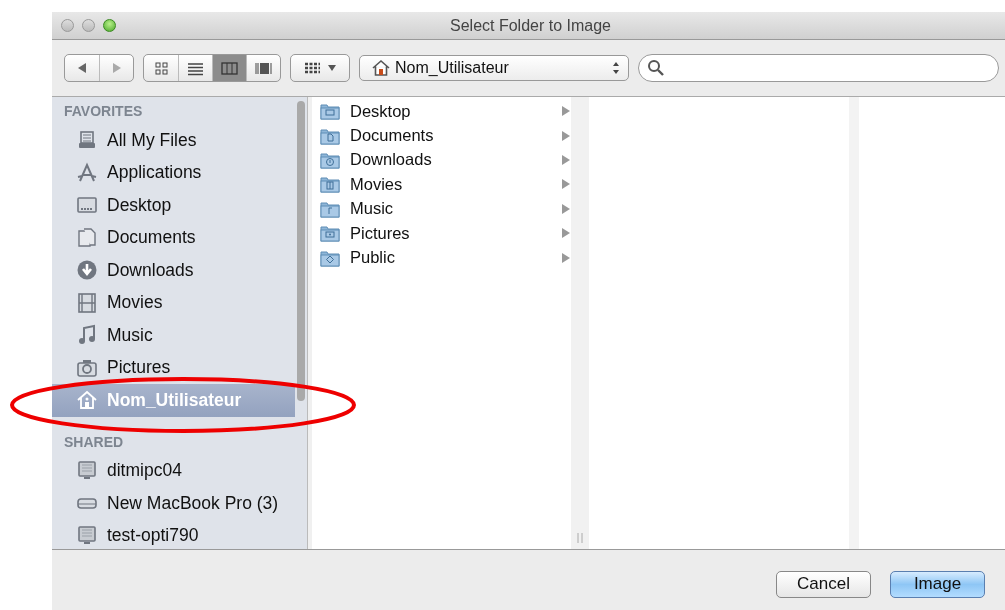  Describe the element at coordinates (87, 270) in the screenshot. I see `download-icon` at that location.